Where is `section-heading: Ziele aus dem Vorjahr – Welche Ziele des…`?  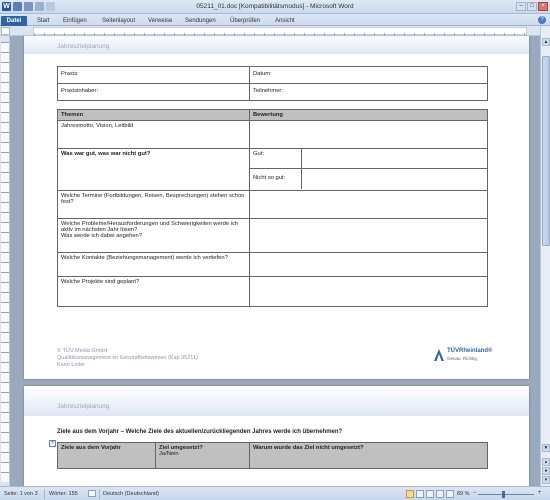
section-heading: Ziele aus dem Vorjahr – Welche Ziele des… is located at coordinates (200, 432).